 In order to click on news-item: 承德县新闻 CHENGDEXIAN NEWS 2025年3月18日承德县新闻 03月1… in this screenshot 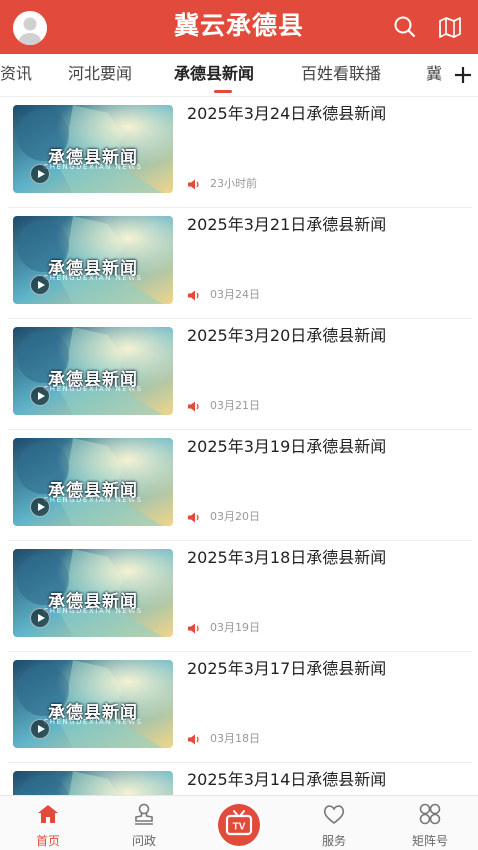, I will do `click(239, 596)`.